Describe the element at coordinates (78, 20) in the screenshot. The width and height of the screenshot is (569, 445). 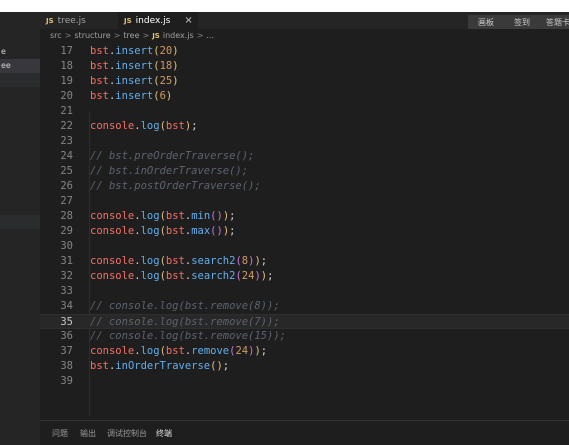
I see `tab-tree-js: JS tree.js` at that location.